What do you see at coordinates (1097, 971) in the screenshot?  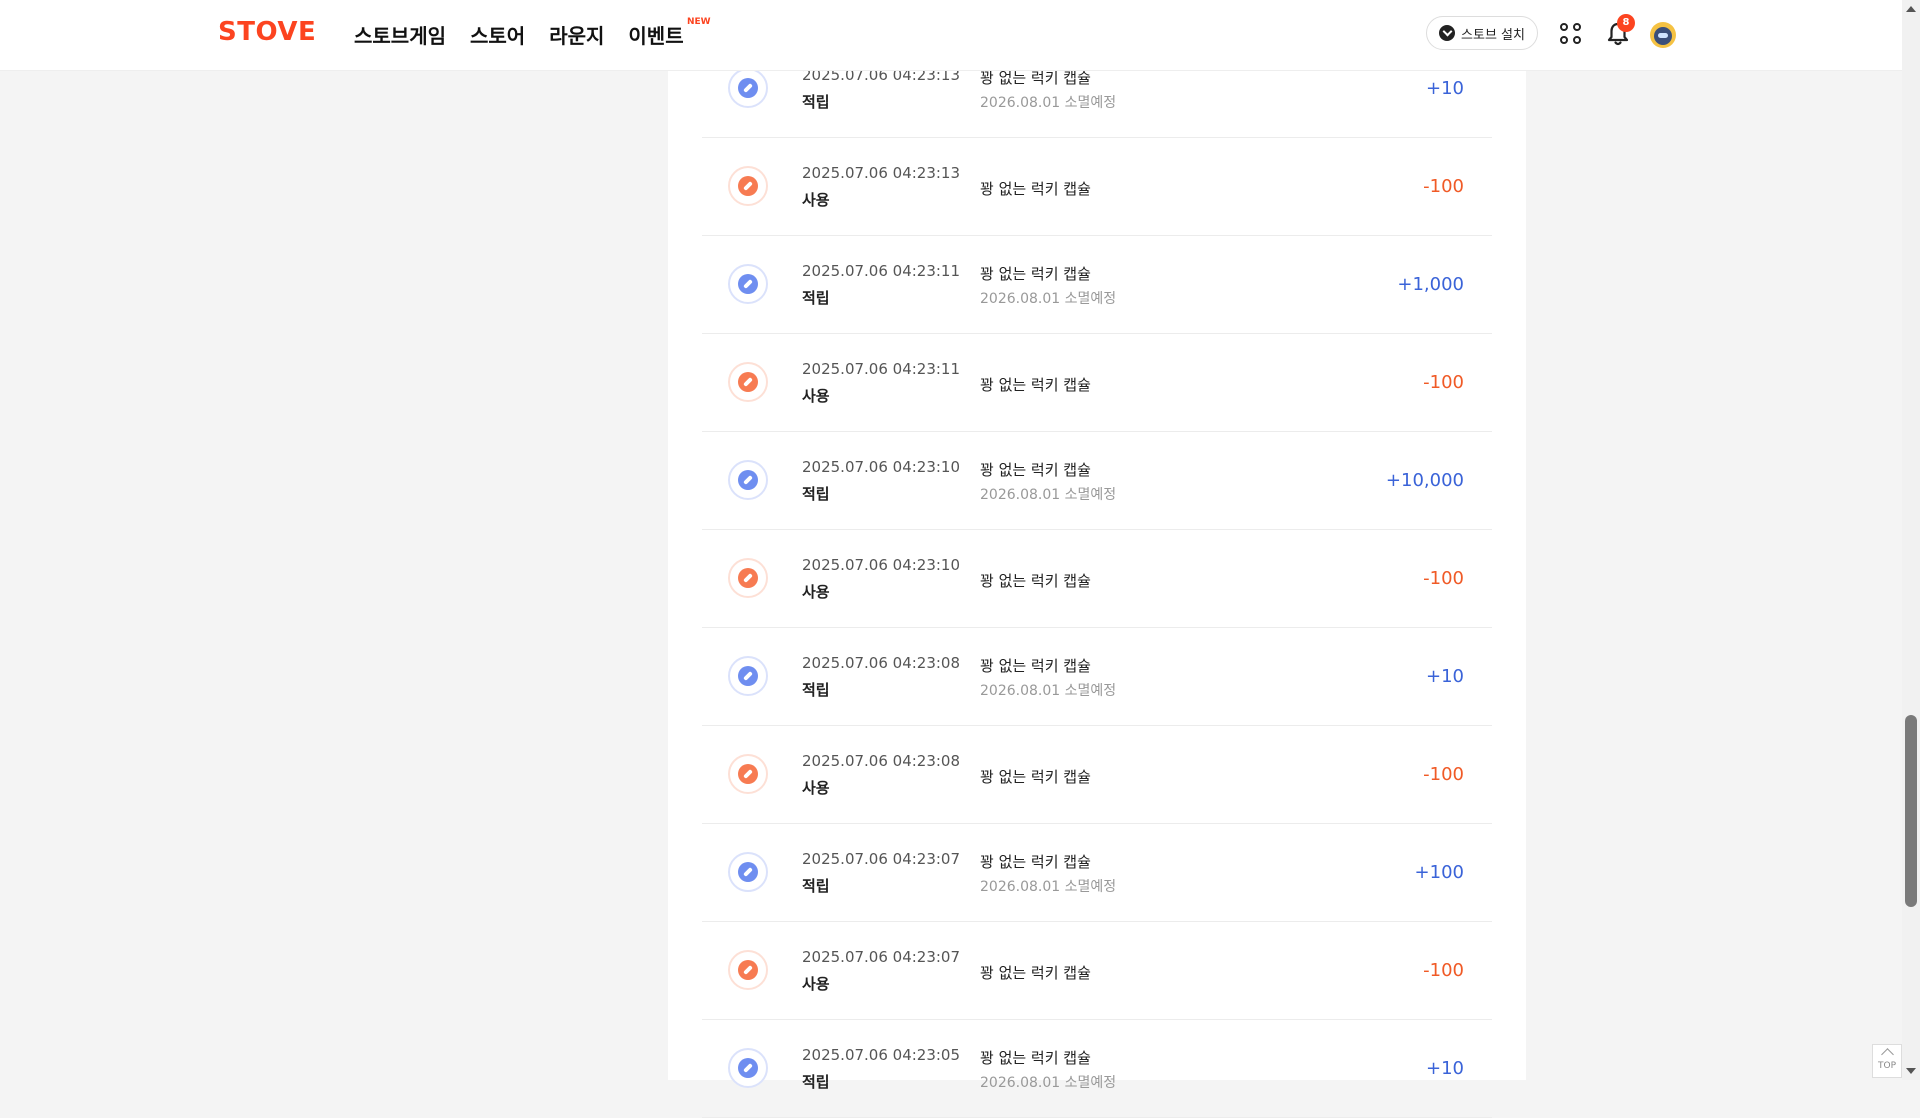 I see `history-row: 2025.07.06 04:23:07 사용 꽝 없는 럭키 캡슐 -100` at bounding box center [1097, 971].